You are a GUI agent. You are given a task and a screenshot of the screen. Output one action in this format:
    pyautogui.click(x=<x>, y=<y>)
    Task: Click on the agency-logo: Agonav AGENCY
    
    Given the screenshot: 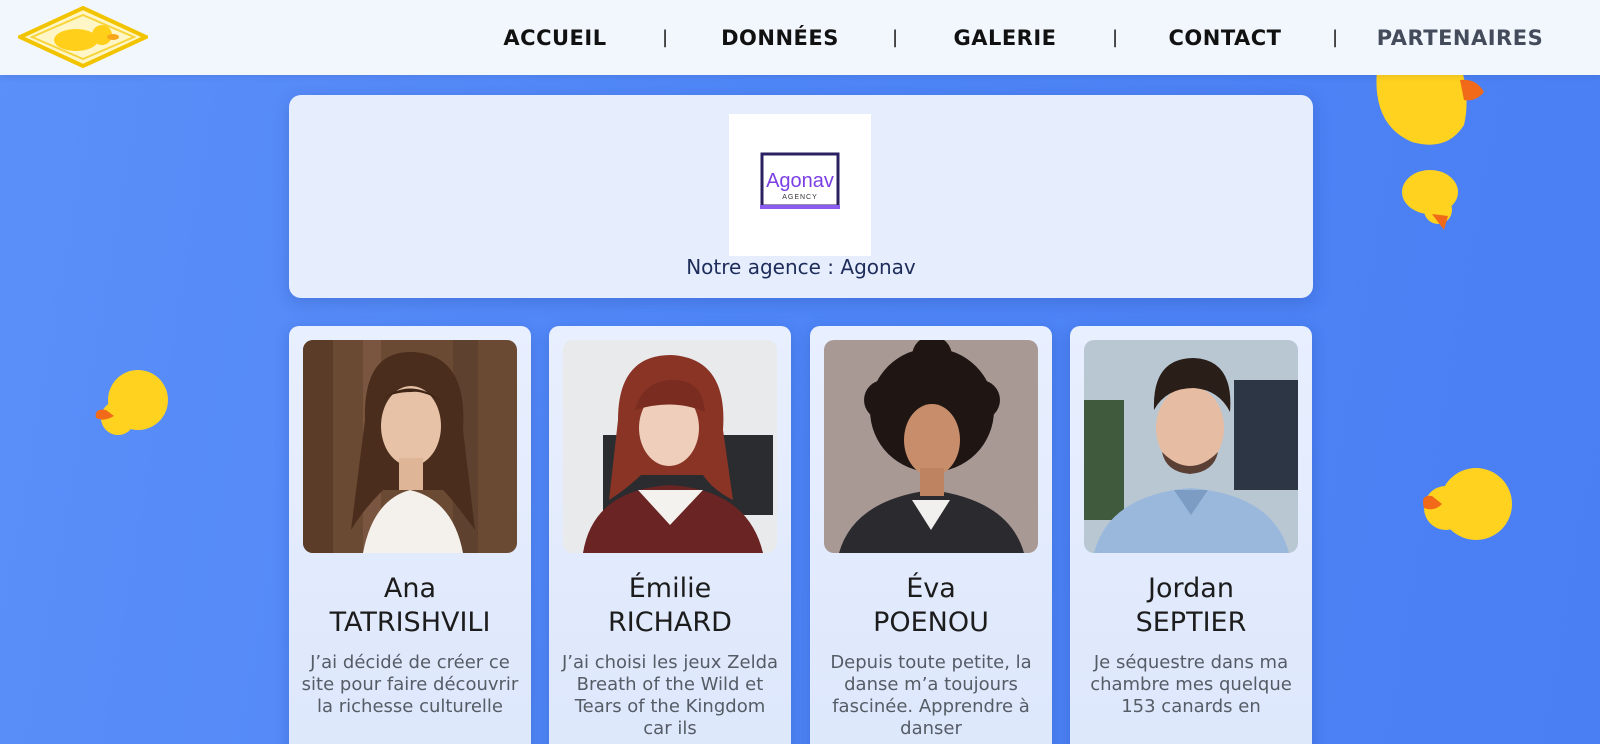 What is the action you would take?
    pyautogui.click(x=800, y=185)
    